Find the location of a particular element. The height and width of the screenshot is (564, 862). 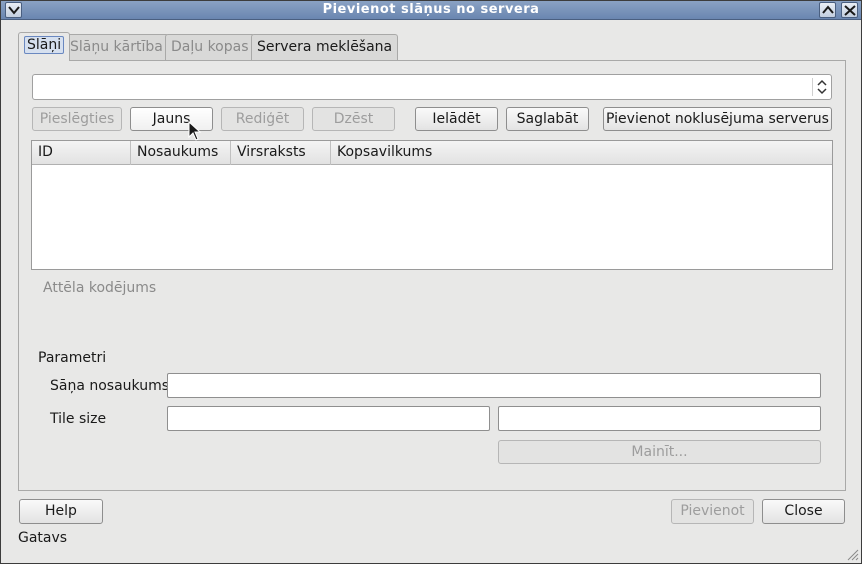

close-window-button is located at coordinates (849, 10).